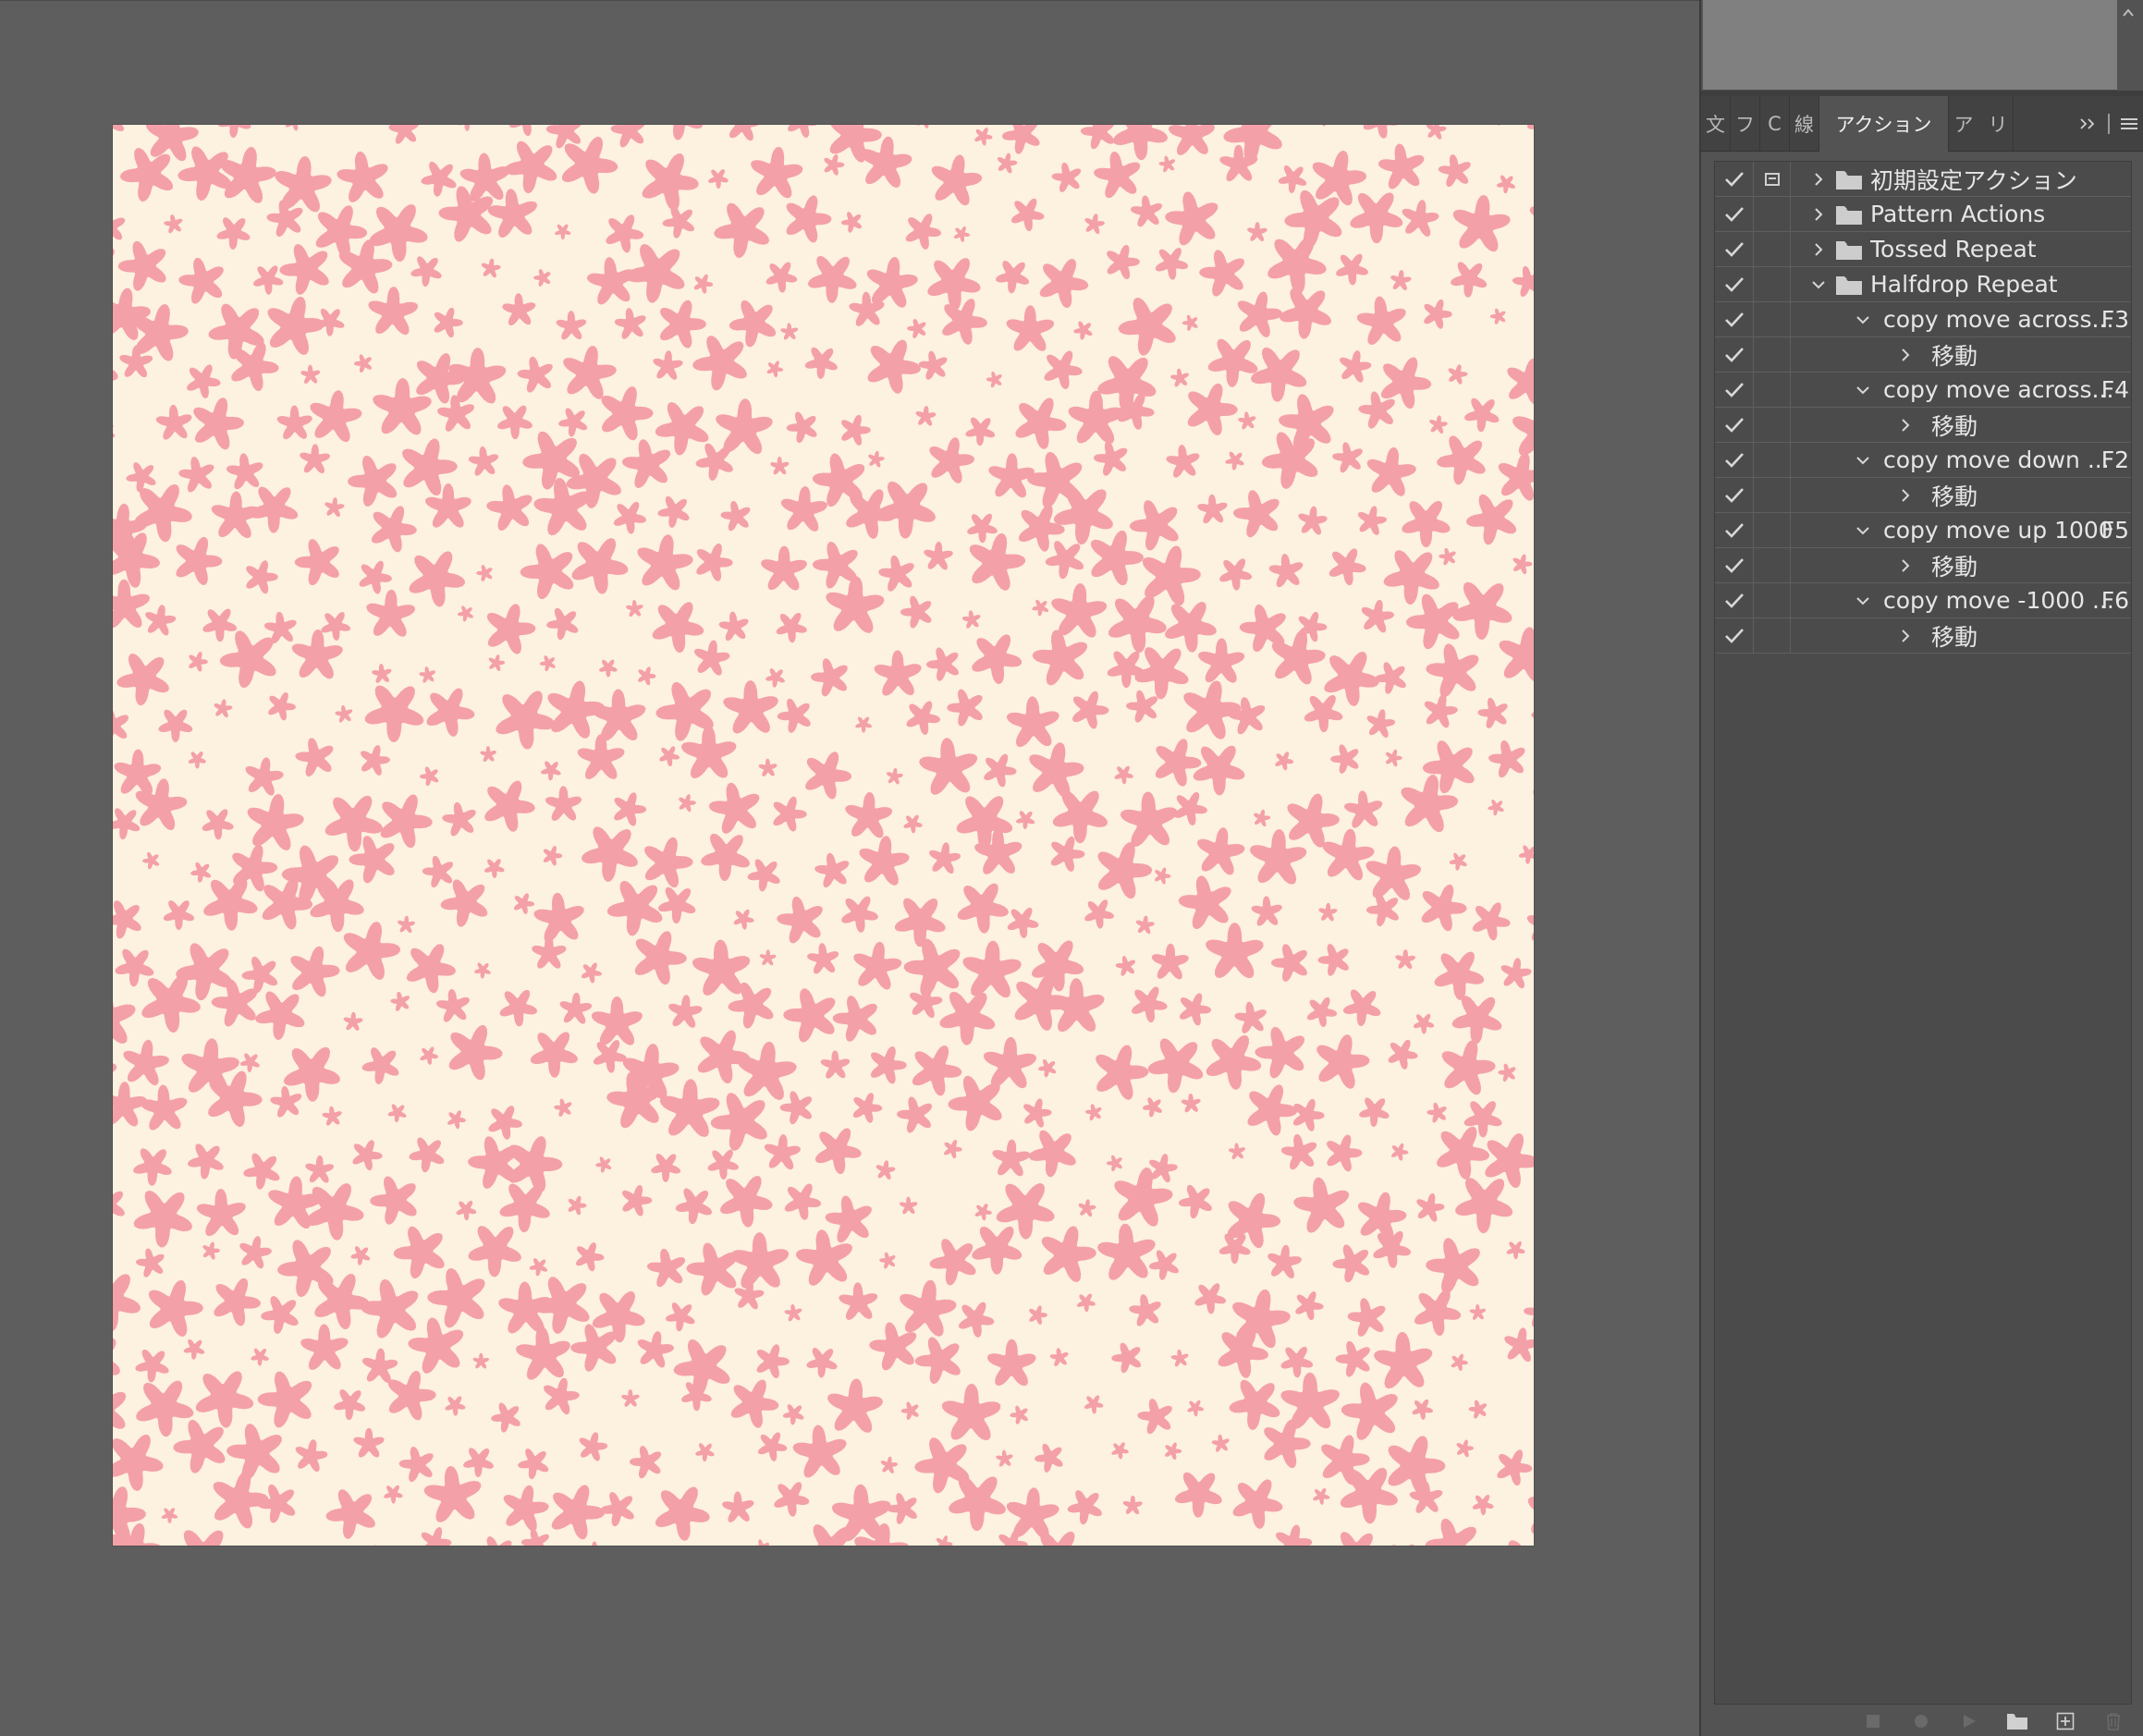  I want to click on action-row: copy move -1000 ... F6, so click(1923, 600).